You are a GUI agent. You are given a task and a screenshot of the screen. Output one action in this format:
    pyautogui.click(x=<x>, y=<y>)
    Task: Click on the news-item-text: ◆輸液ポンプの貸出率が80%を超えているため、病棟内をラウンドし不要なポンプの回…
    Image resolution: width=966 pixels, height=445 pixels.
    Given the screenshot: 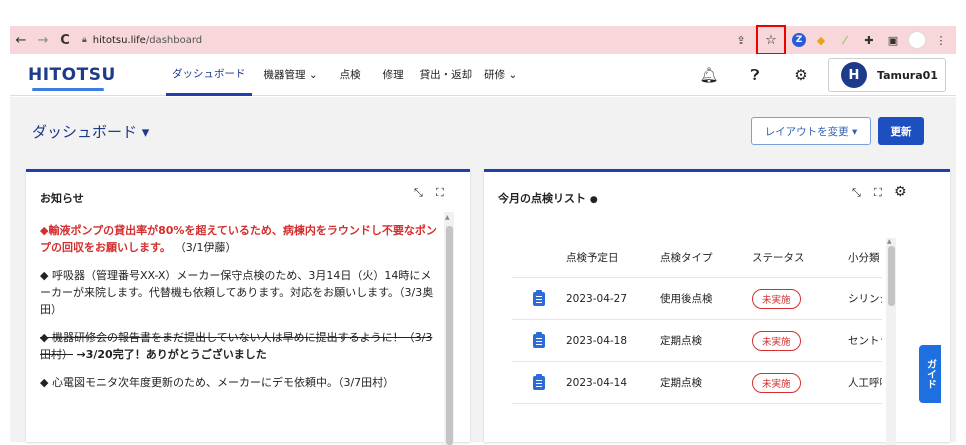 What is the action you would take?
    pyautogui.click(x=238, y=239)
    